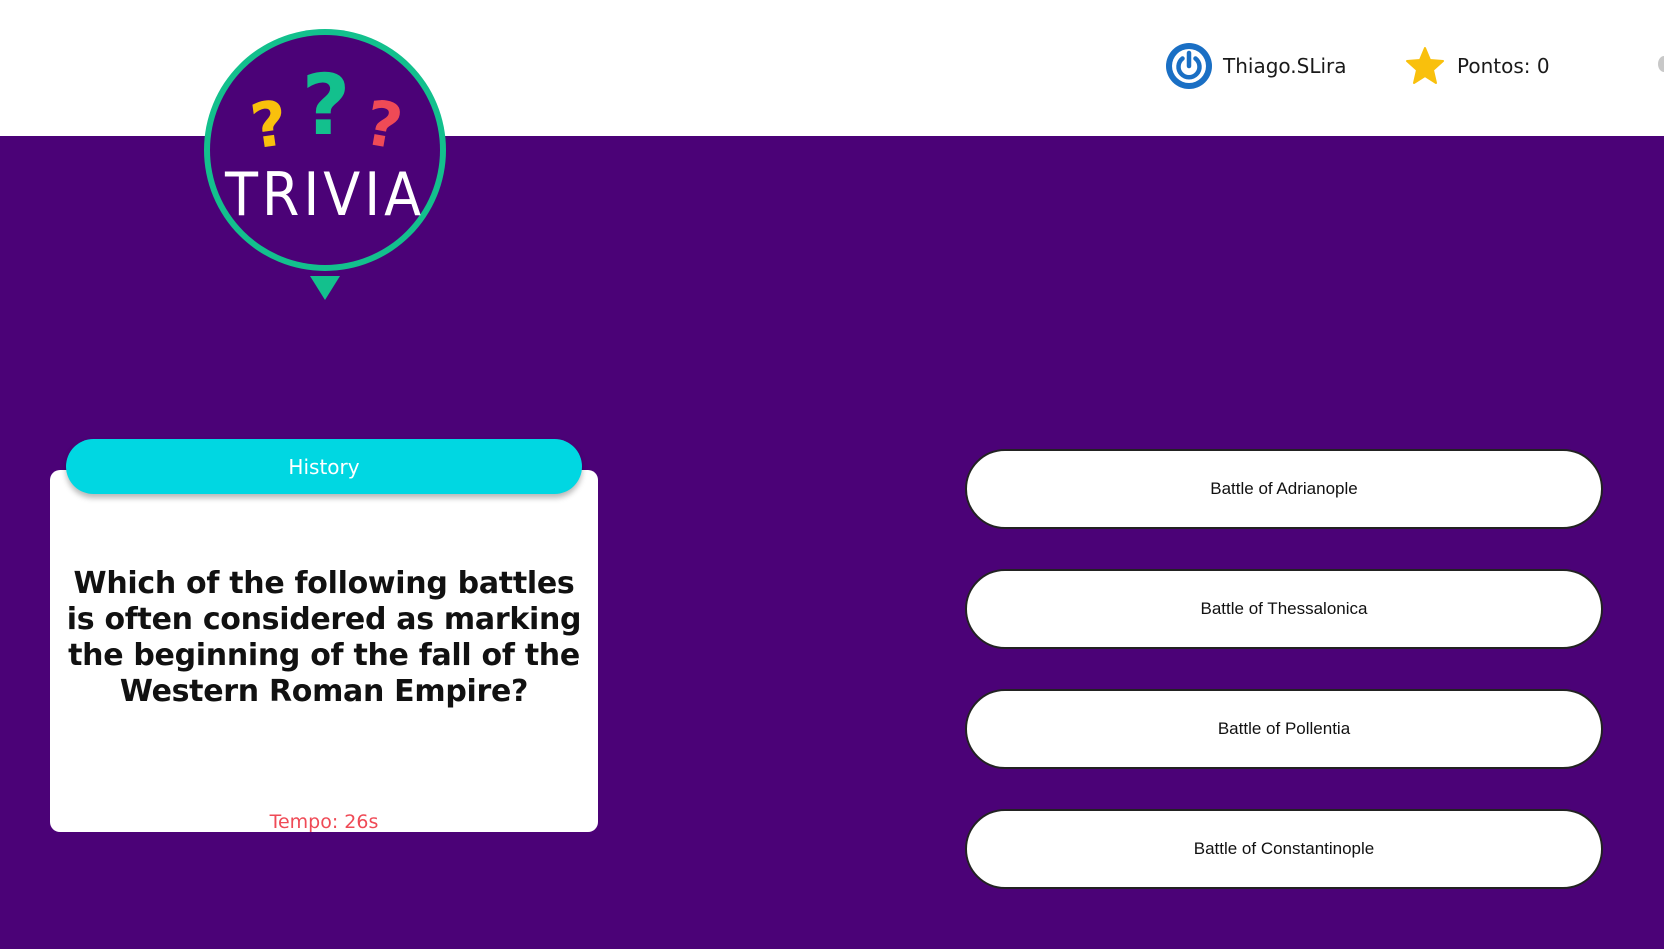 The width and height of the screenshot is (1664, 949). I want to click on score-display: Pontos: 0, so click(1477, 66).